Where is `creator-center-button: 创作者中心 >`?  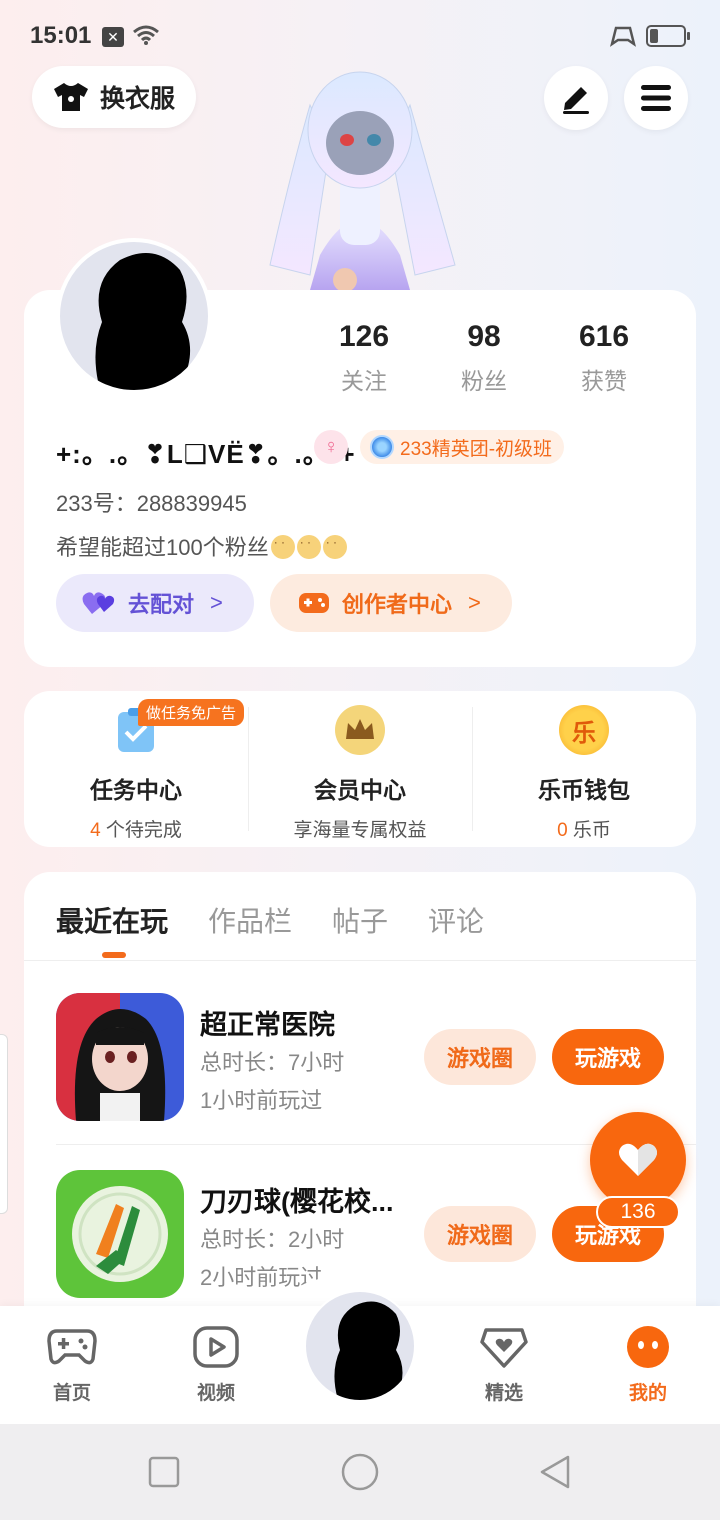
creator-center-button: 创作者中心 > is located at coordinates (391, 603).